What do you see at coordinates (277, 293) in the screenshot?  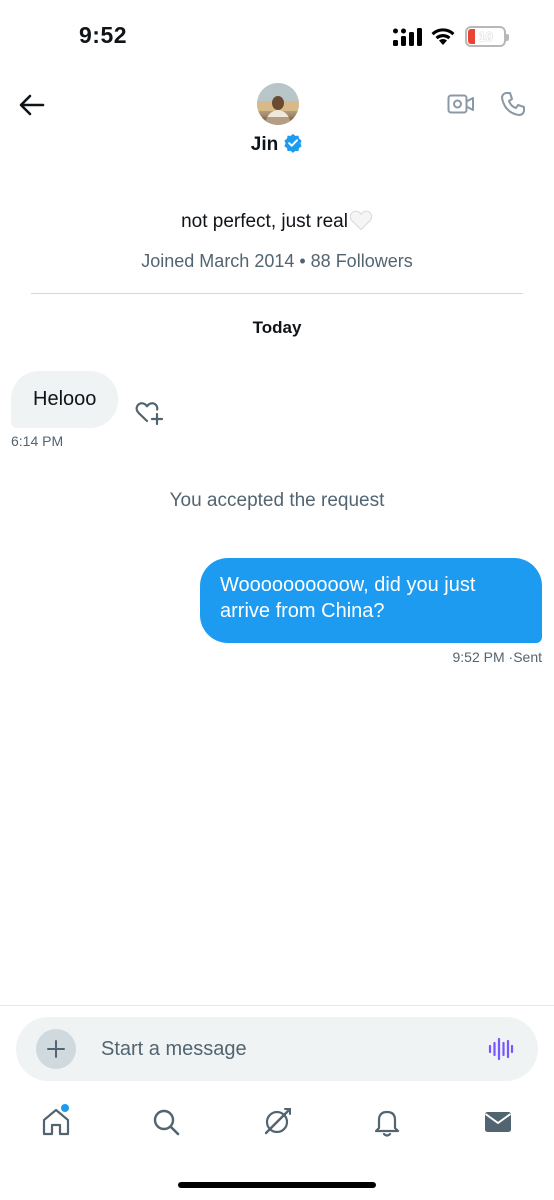 I see `divider` at bounding box center [277, 293].